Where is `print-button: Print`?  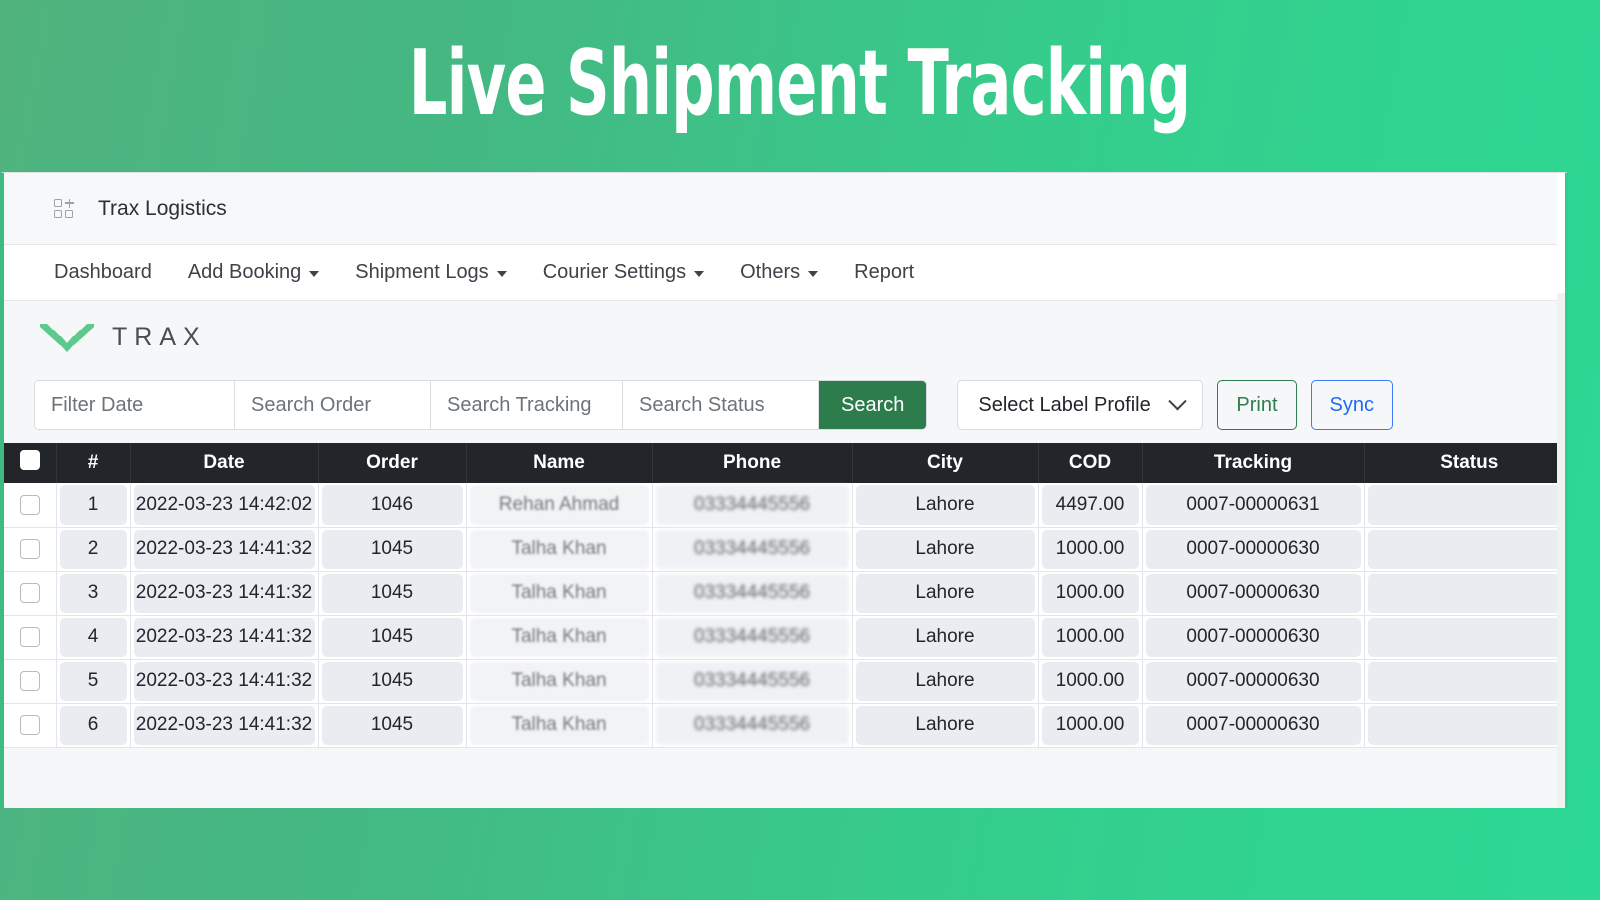 print-button: Print is located at coordinates (1257, 405).